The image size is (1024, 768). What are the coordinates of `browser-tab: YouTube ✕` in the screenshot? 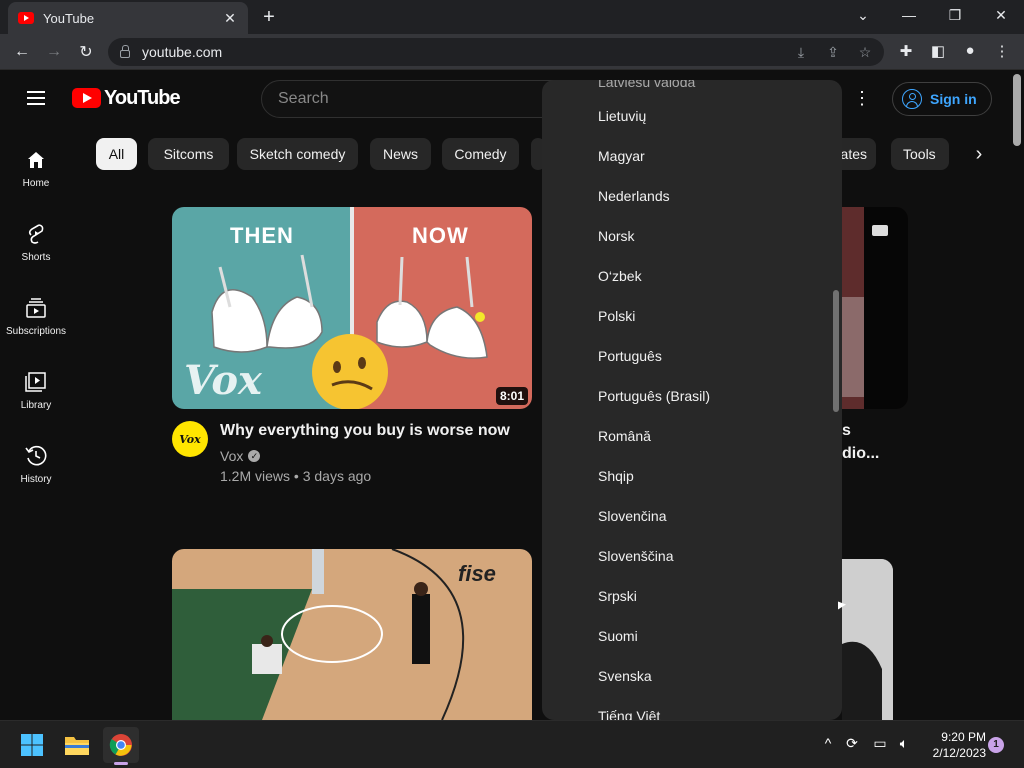 It's located at (128, 18).